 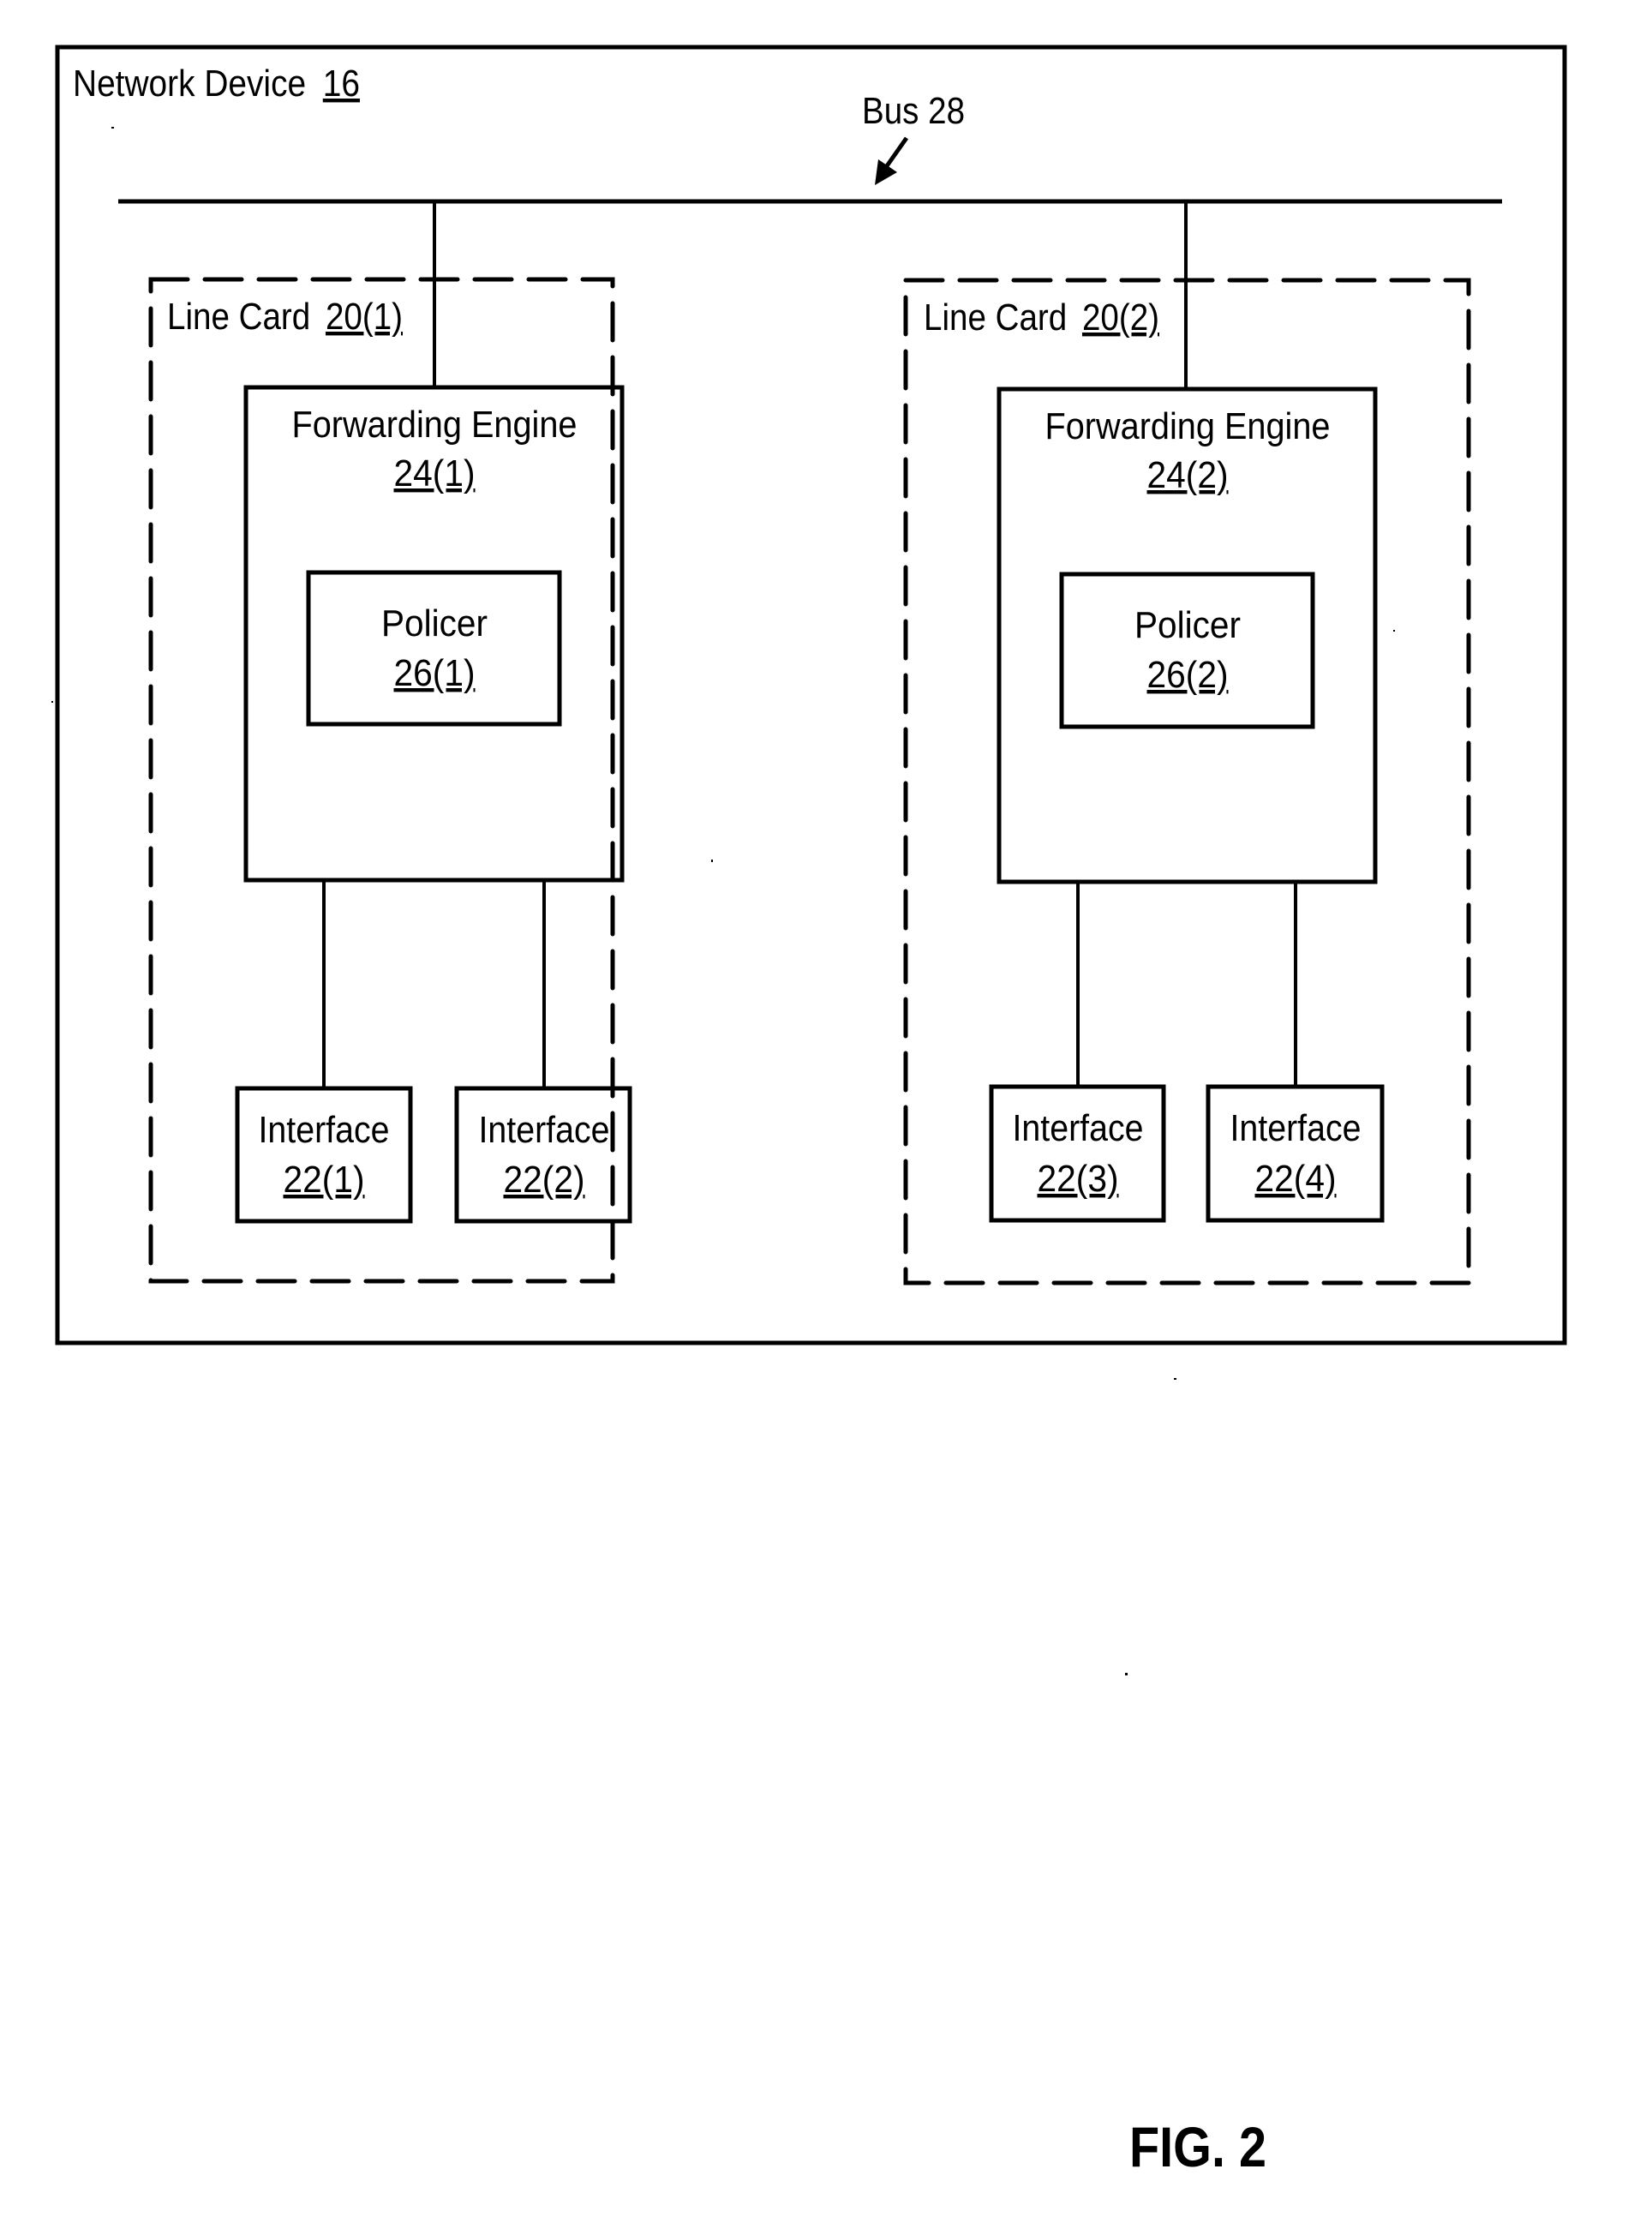 What do you see at coordinates (189, 84) in the screenshot?
I see `network-device-title: Network Device` at bounding box center [189, 84].